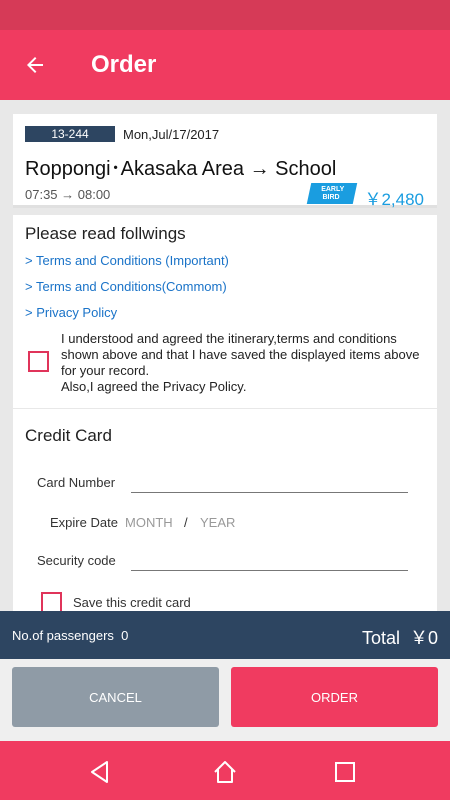  What do you see at coordinates (345, 772) in the screenshot?
I see `recents-square-icon` at bounding box center [345, 772].